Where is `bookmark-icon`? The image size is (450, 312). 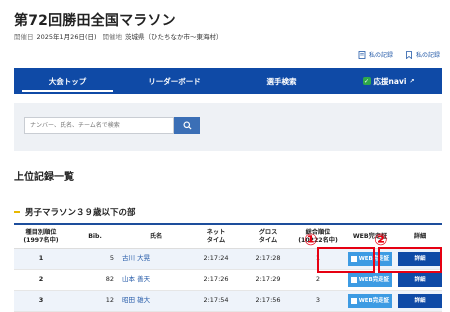 bookmark-icon is located at coordinates (409, 54).